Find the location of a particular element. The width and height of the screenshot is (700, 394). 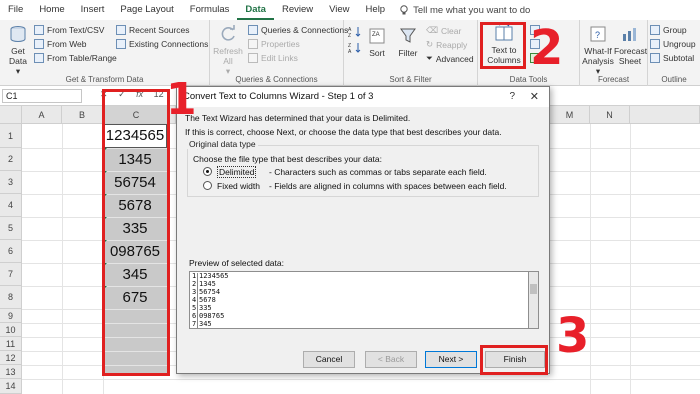

sort-za-button: ZA is located at coordinates (355, 48).